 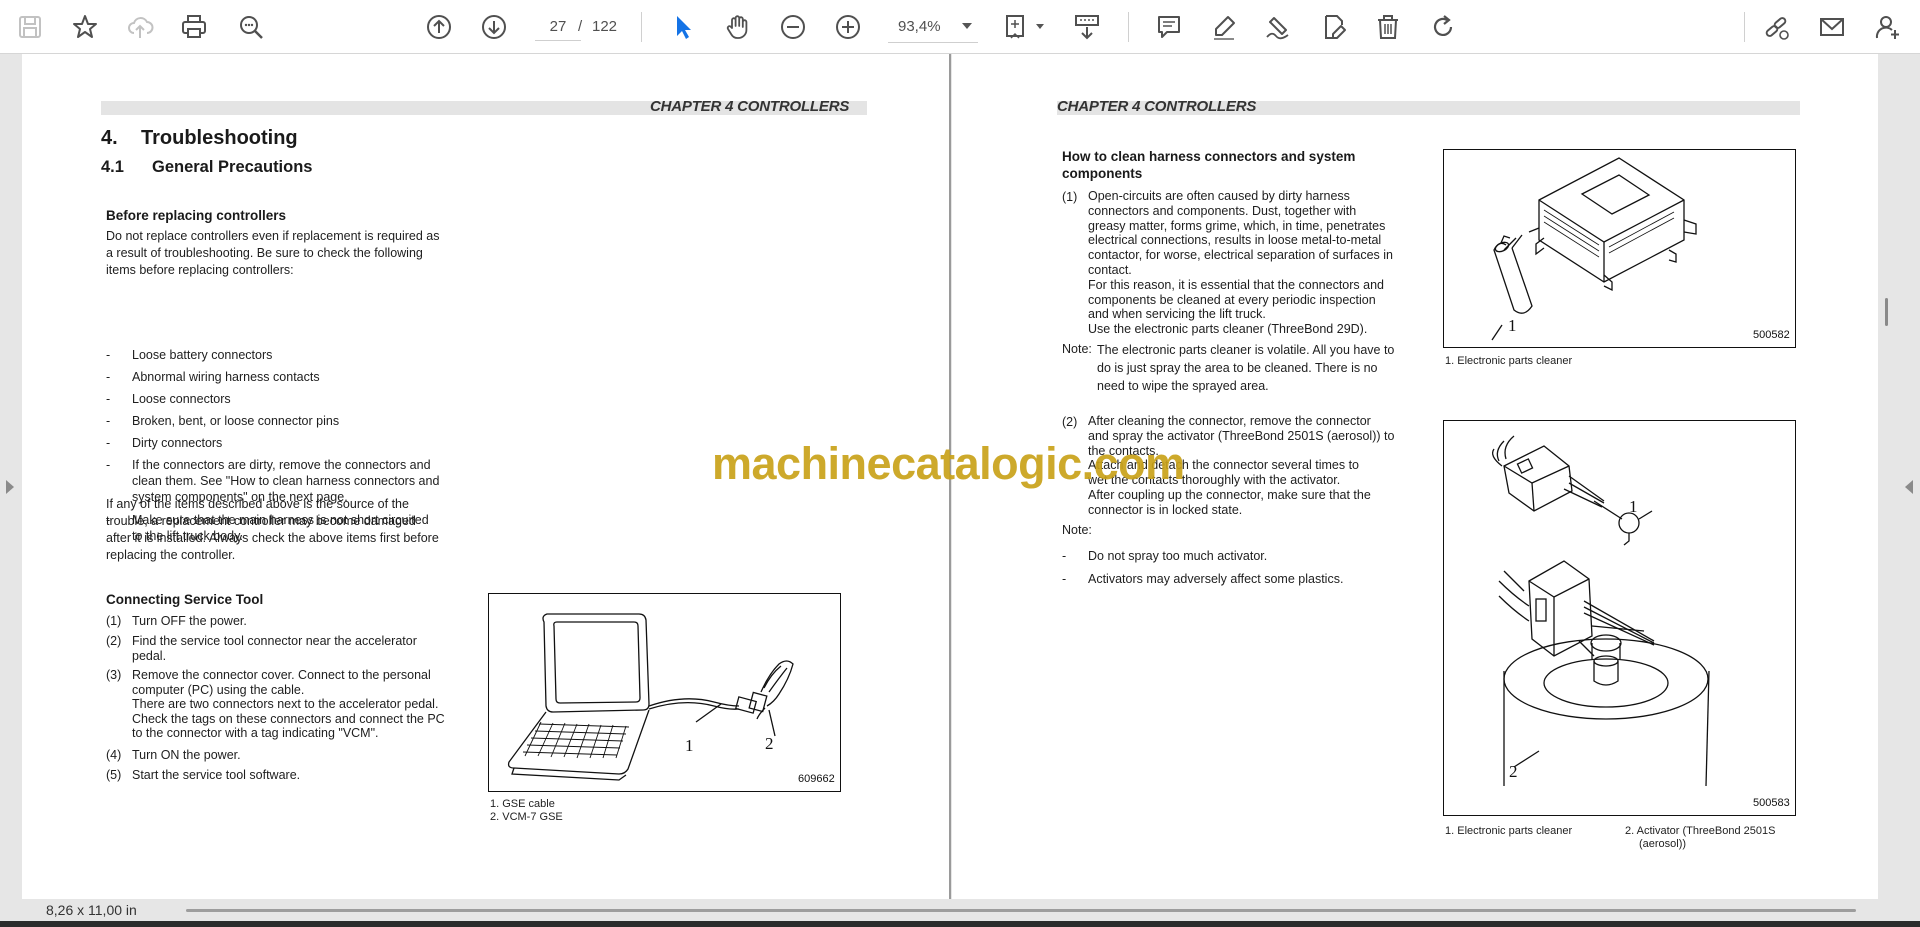 I want to click on step-number: (1), so click(x=114, y=621).